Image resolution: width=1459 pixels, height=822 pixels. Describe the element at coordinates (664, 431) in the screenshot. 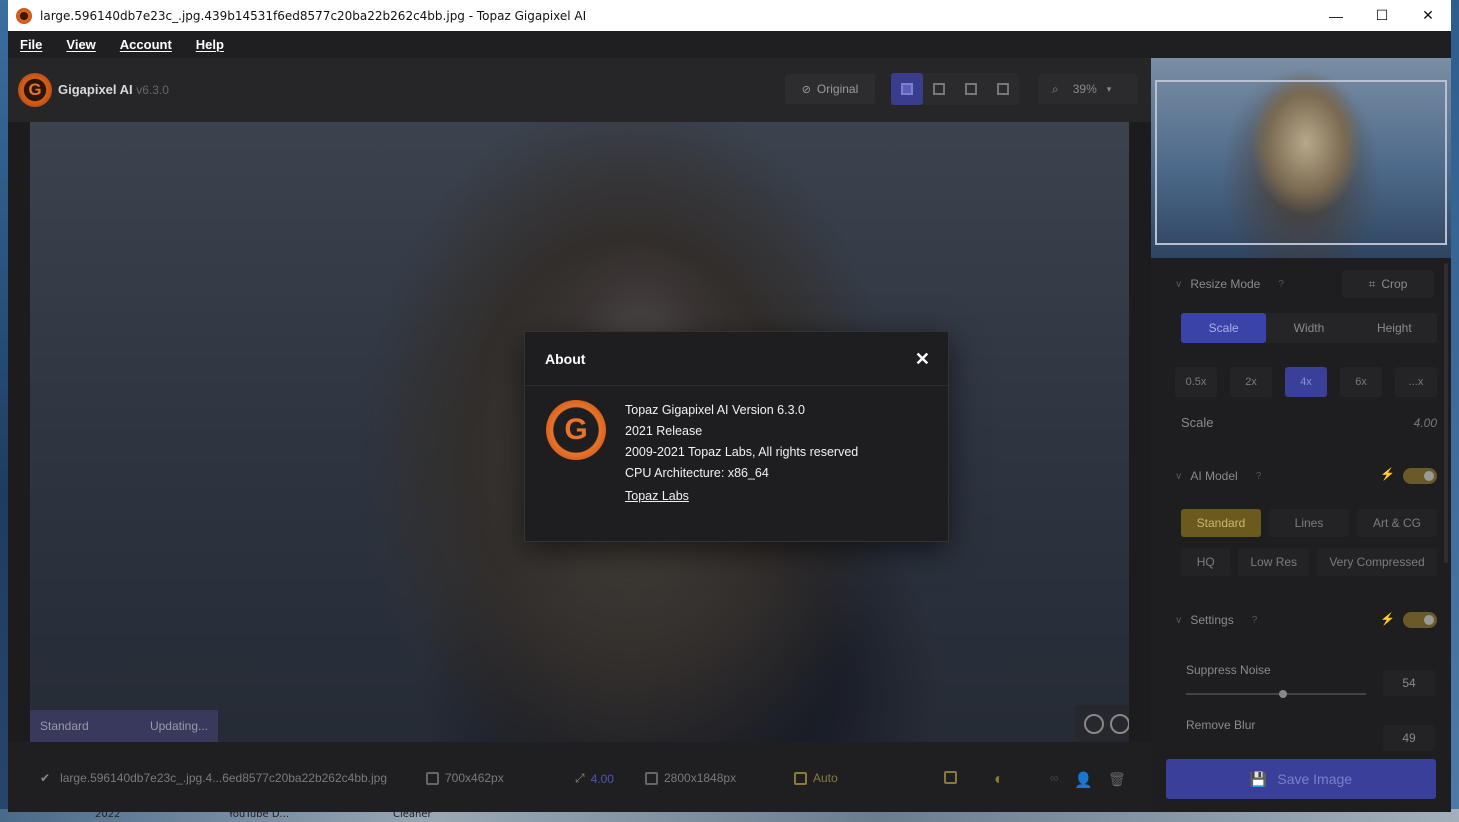

I see `about-release: 2021 Release` at that location.